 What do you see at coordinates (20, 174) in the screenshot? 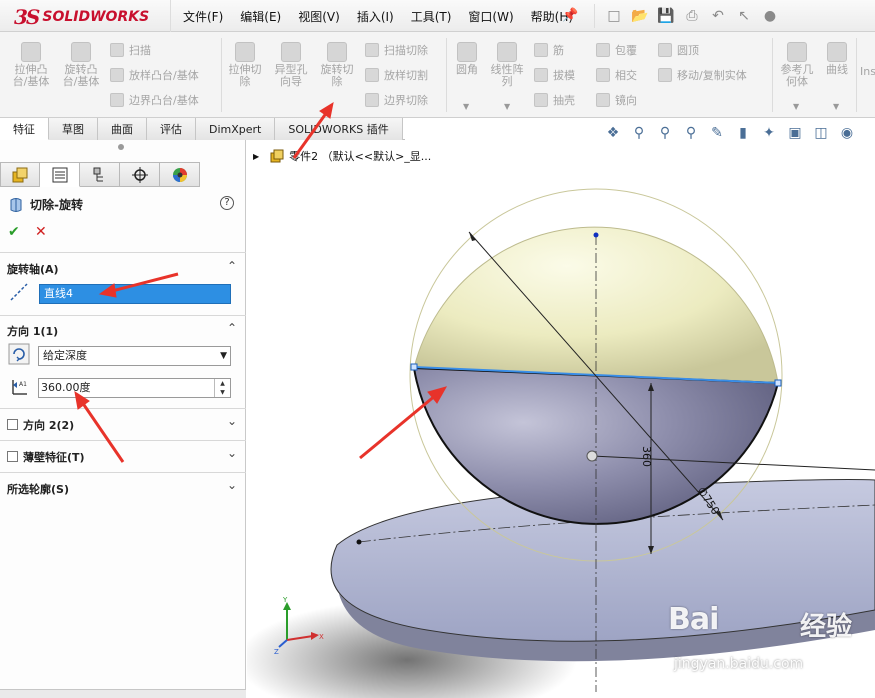
I see `feature-manager-tab` at bounding box center [20, 174].